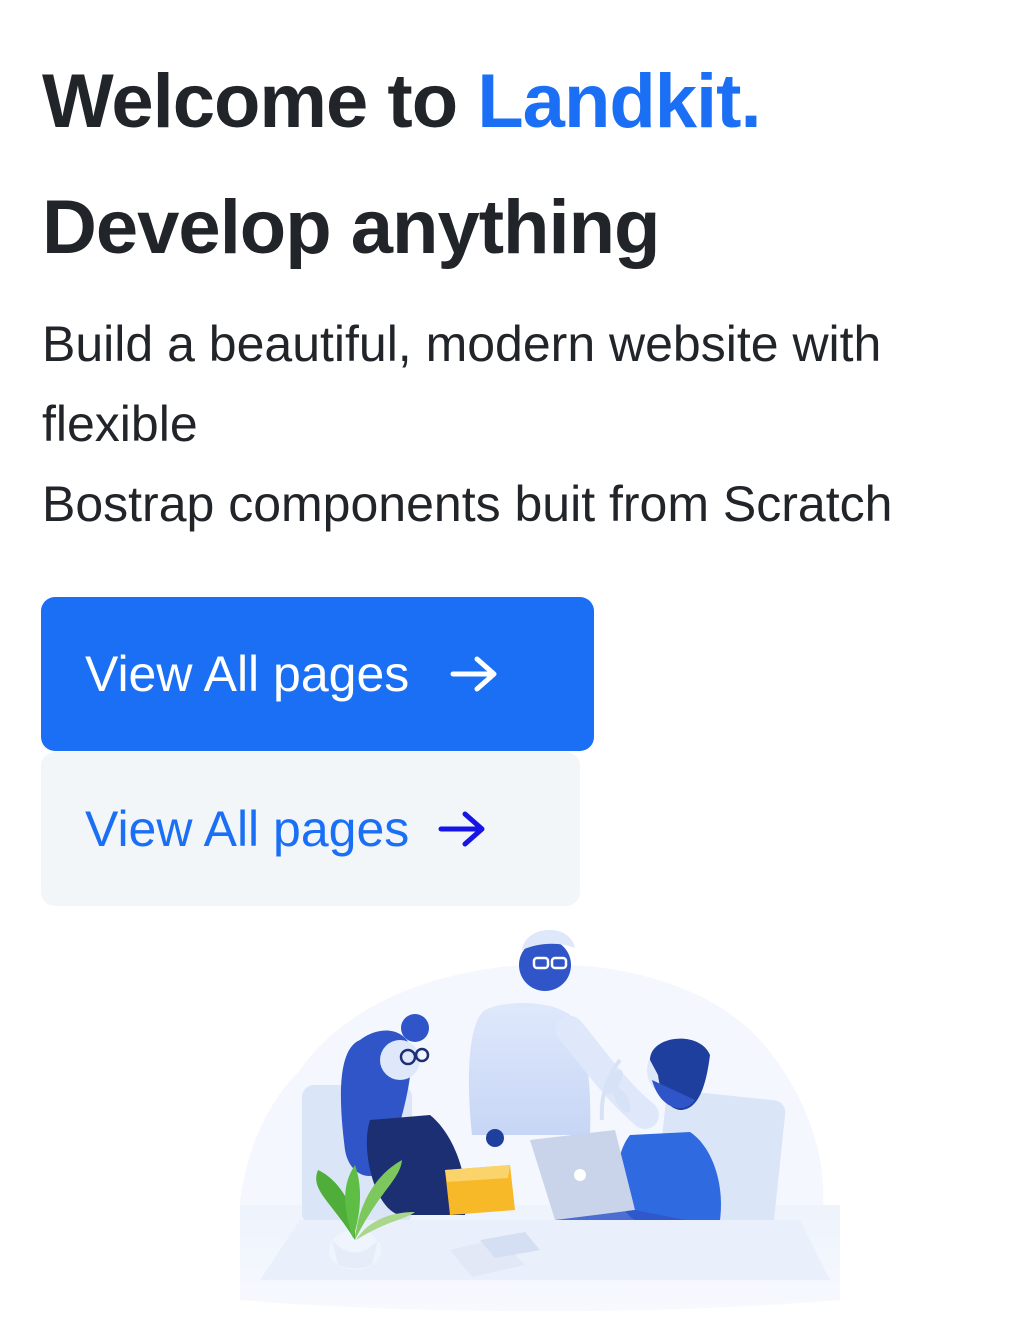  Describe the element at coordinates (260, 101) in the screenshot. I see `headline-prefix: Welcome to` at that location.